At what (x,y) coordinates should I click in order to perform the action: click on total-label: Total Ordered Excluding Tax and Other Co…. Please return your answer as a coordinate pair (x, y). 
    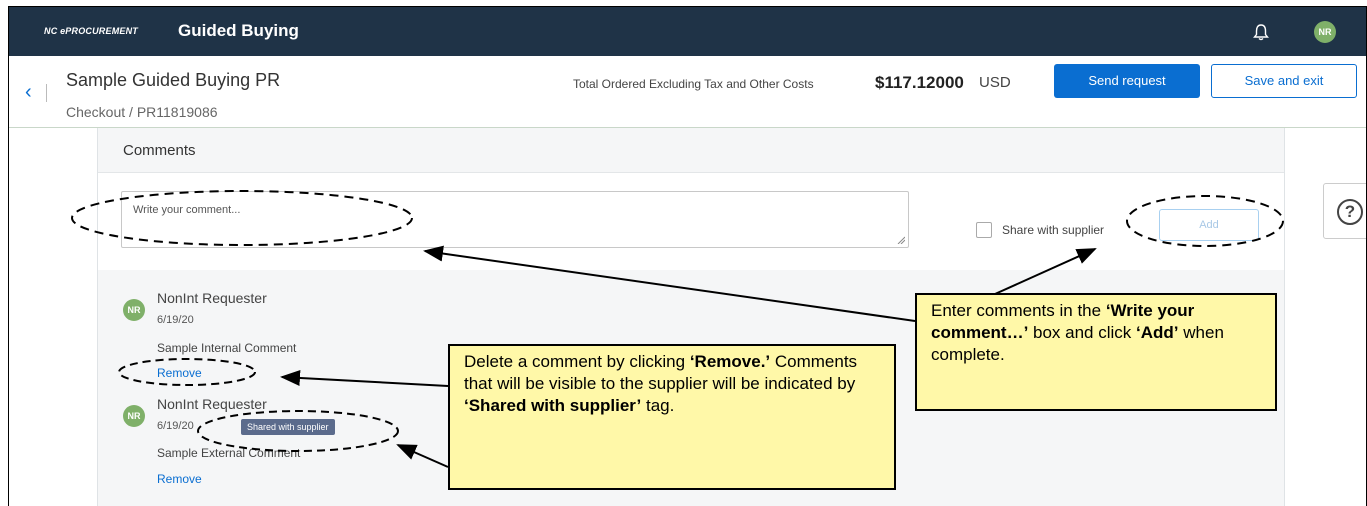
    Looking at the image, I should click on (693, 84).